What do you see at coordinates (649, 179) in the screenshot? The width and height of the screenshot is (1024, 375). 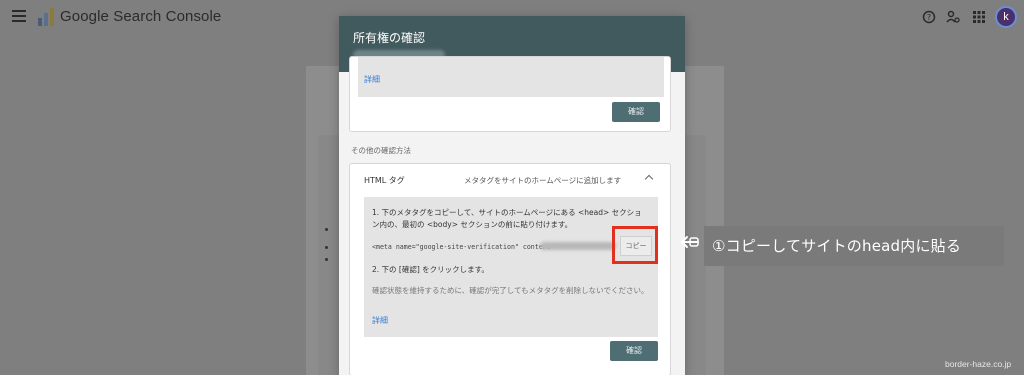 I see `chevron-up-icon` at bounding box center [649, 179].